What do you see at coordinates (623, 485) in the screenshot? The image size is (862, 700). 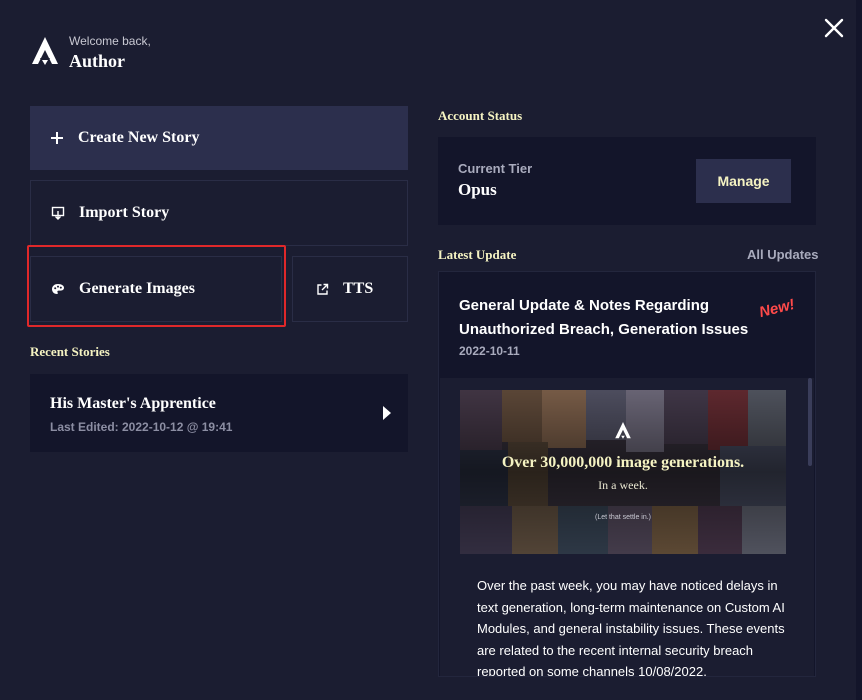 I see `promo-subline: In a week.` at bounding box center [623, 485].